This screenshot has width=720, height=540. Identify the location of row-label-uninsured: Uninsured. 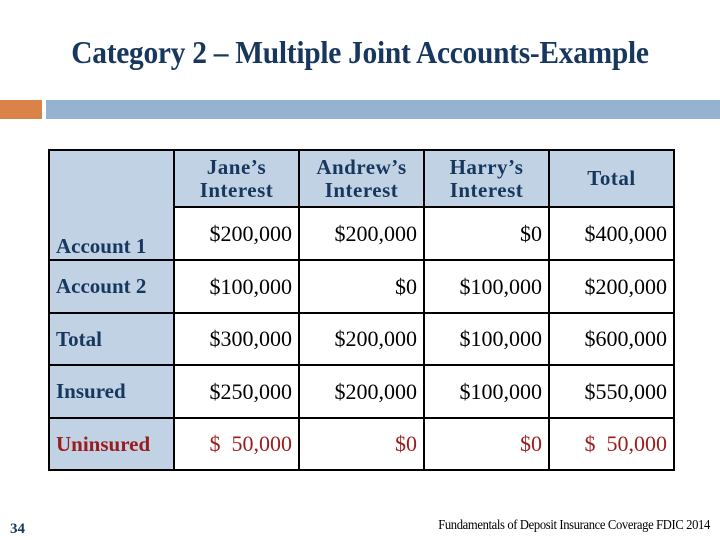
(111, 444).